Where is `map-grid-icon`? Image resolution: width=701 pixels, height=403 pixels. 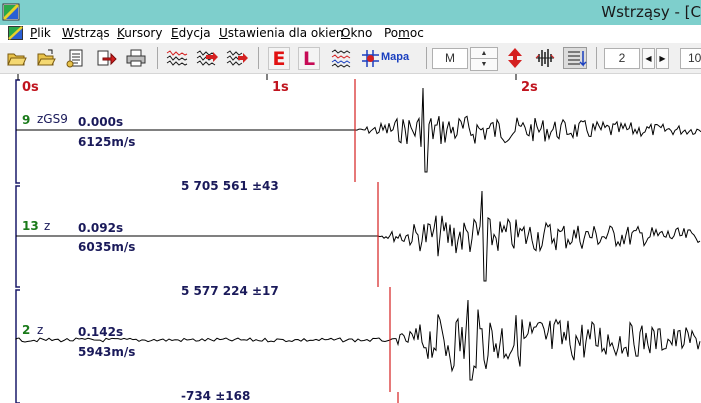
map-grid-icon is located at coordinates (370, 58).